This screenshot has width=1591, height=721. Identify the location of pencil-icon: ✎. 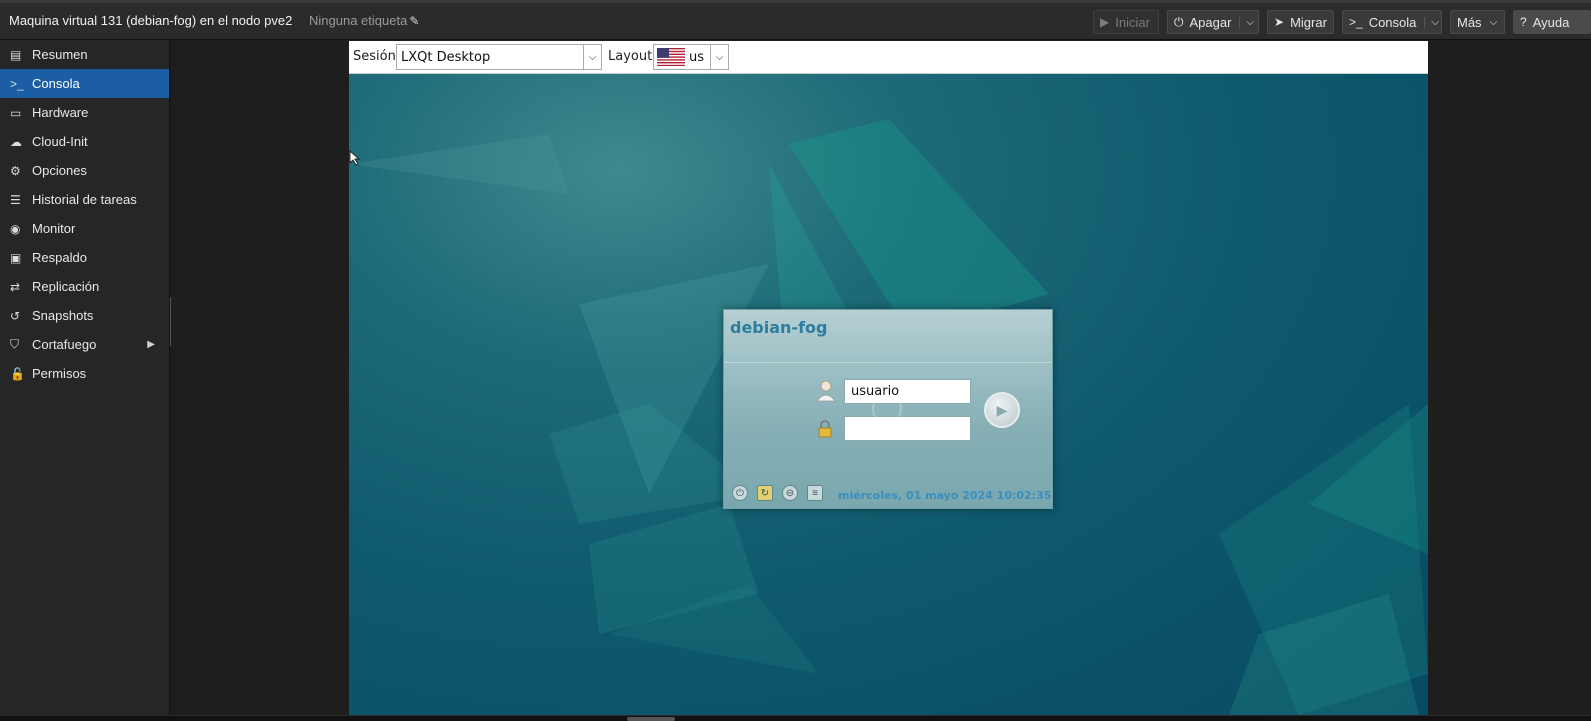
(414, 21).